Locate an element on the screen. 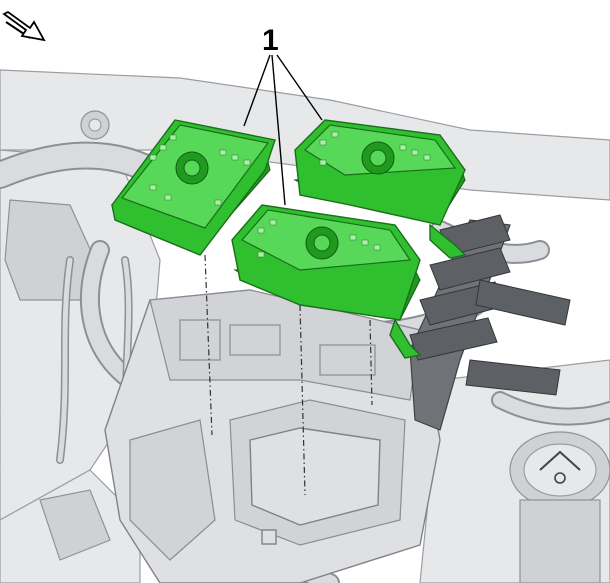  callout-label-1: 1 is located at coordinates (270, 40).